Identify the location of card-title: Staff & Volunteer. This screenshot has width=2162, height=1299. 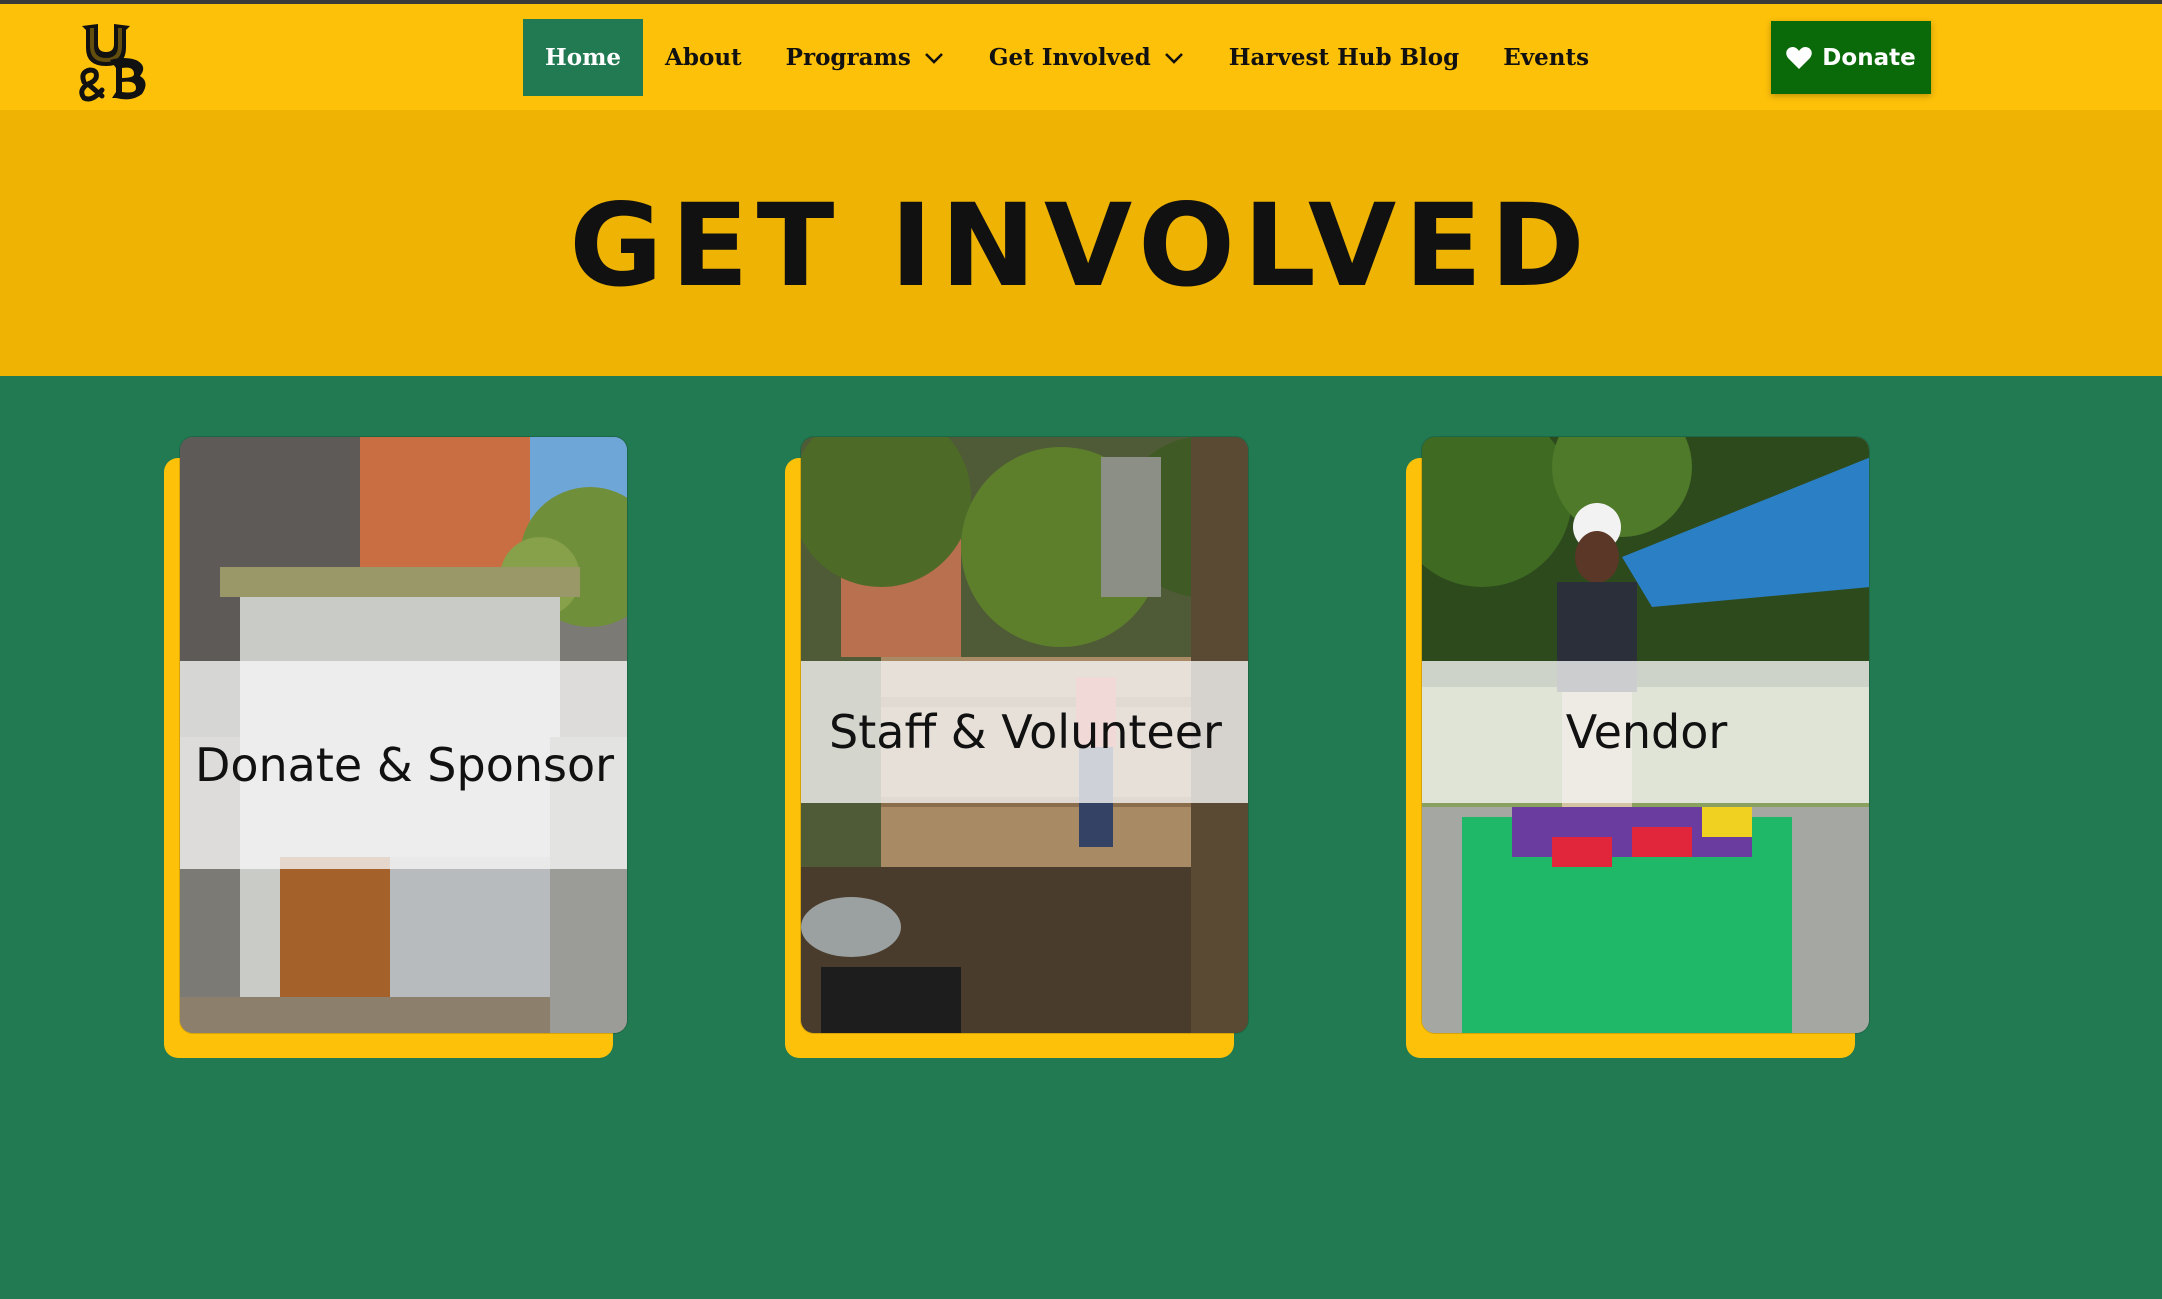
(1025, 732).